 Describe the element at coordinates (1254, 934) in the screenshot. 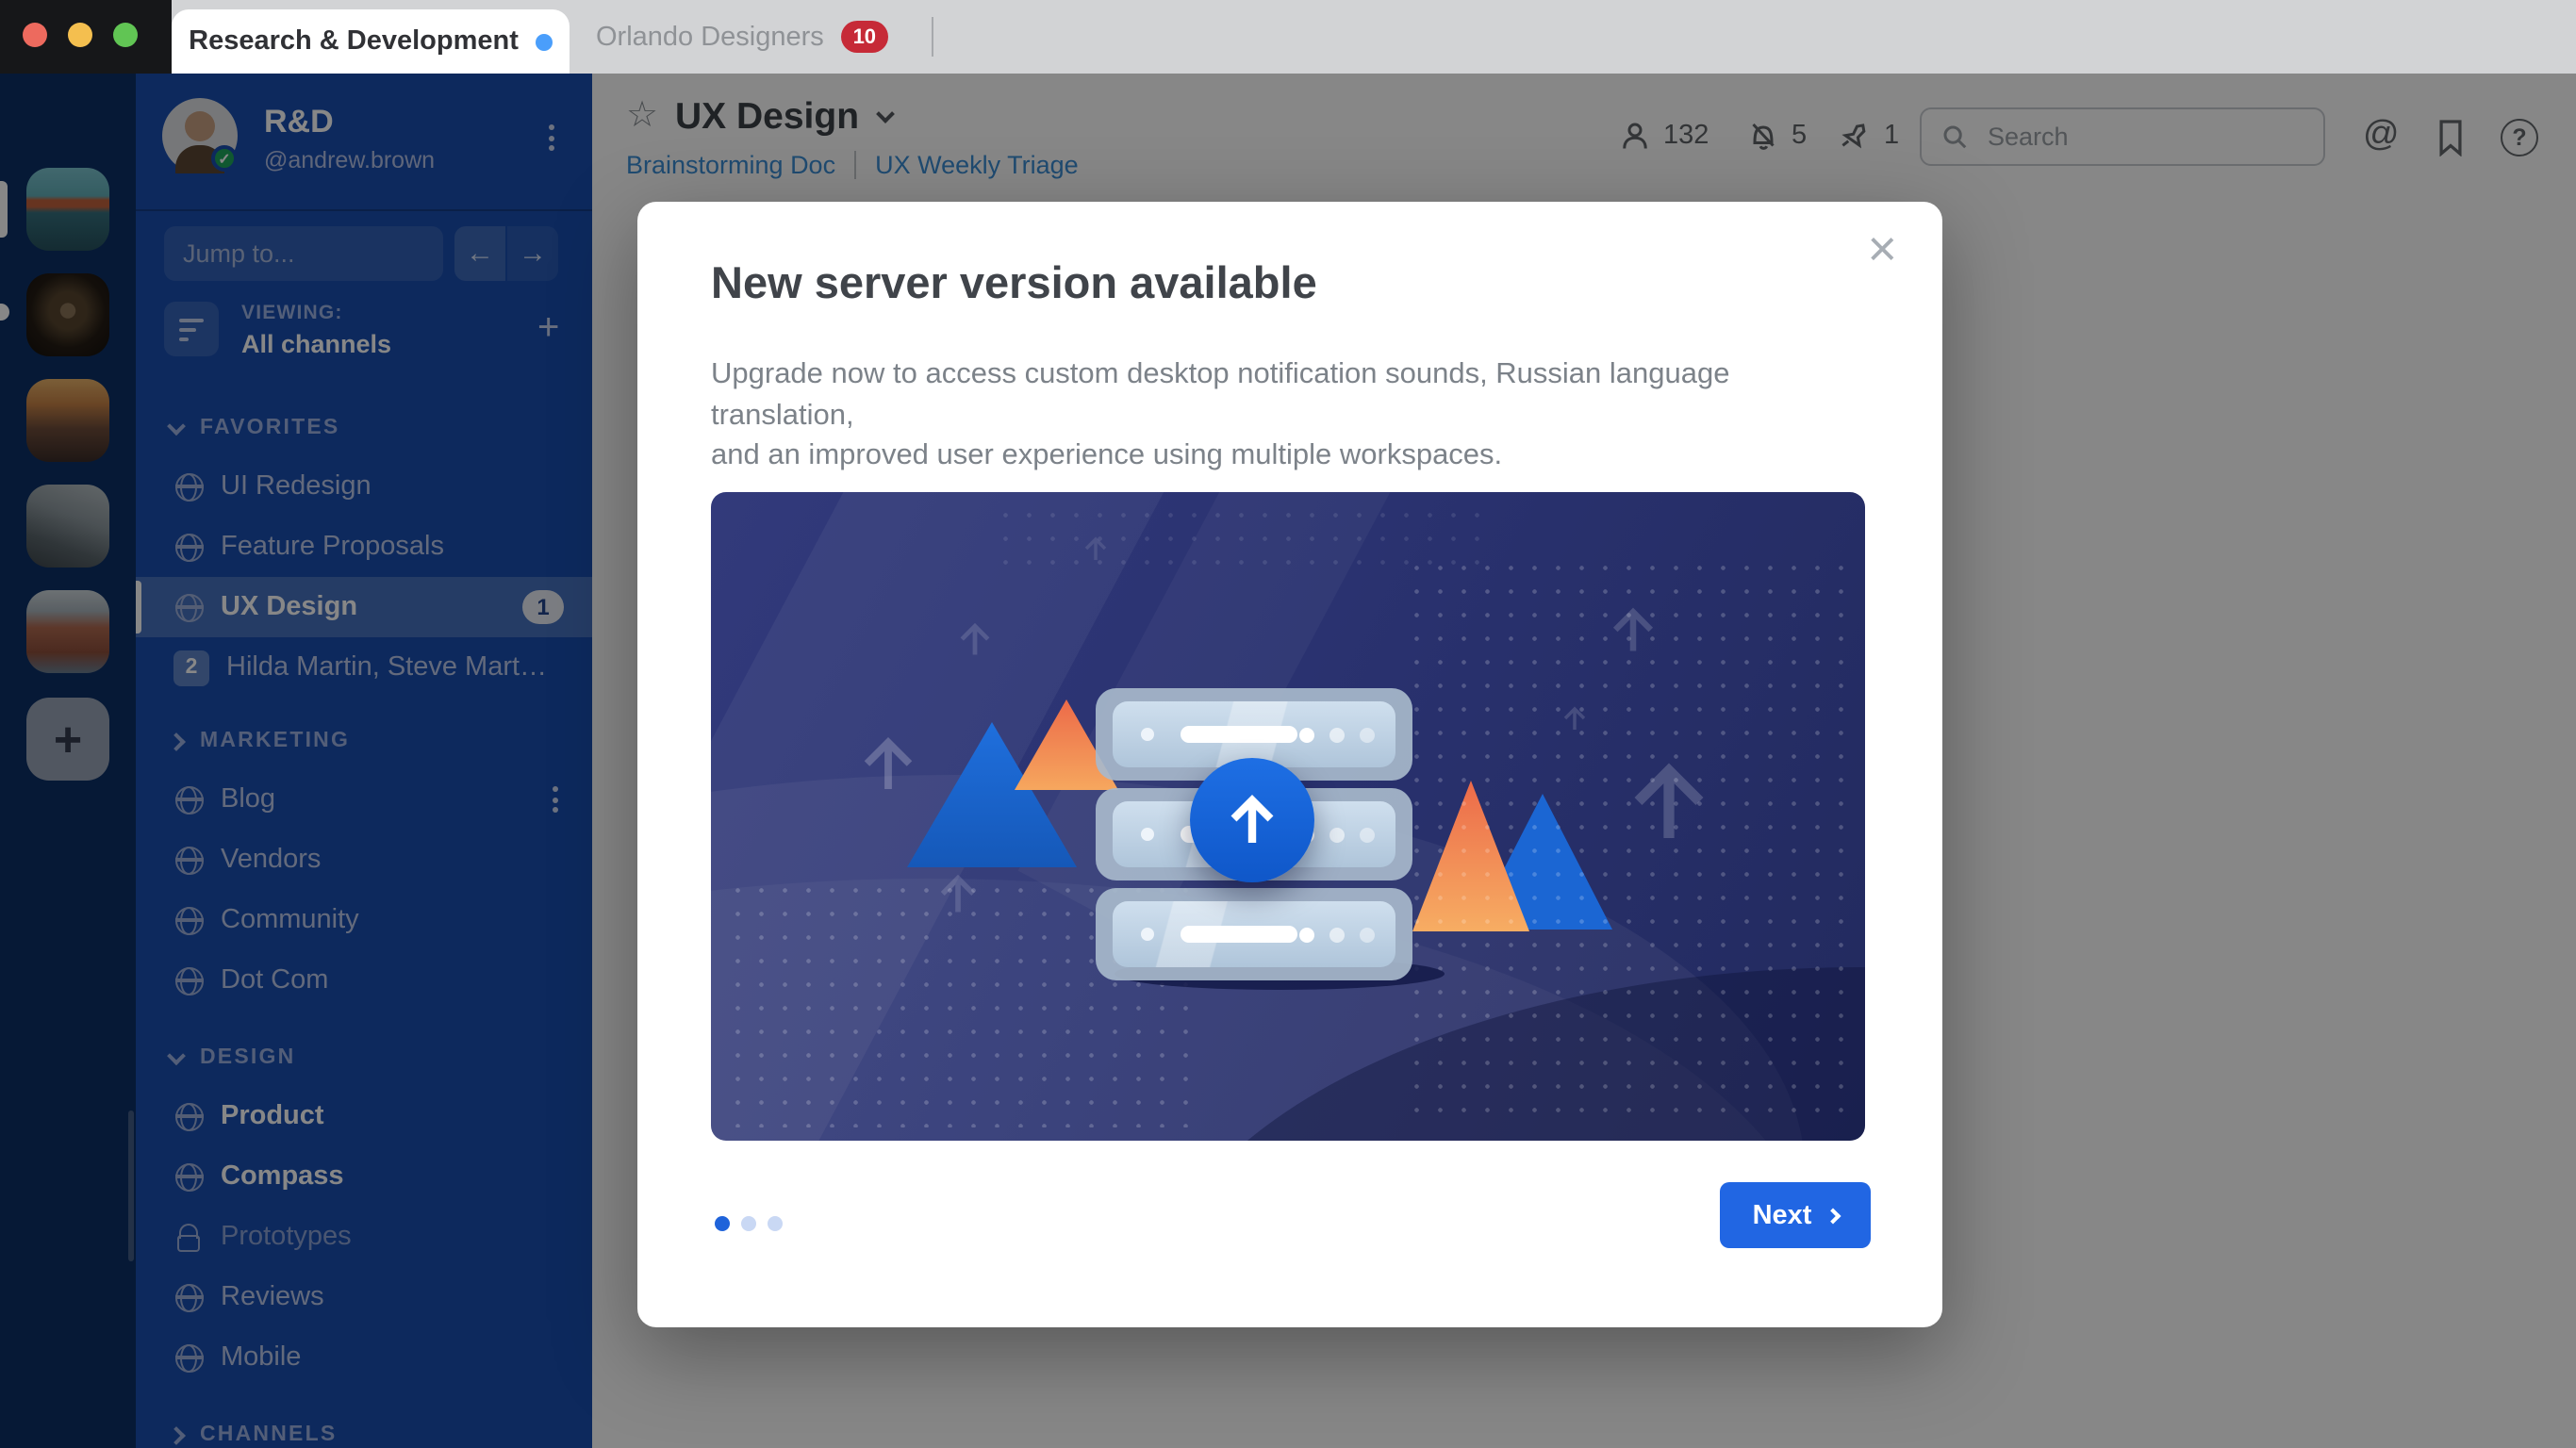

I see `server-unit` at that location.